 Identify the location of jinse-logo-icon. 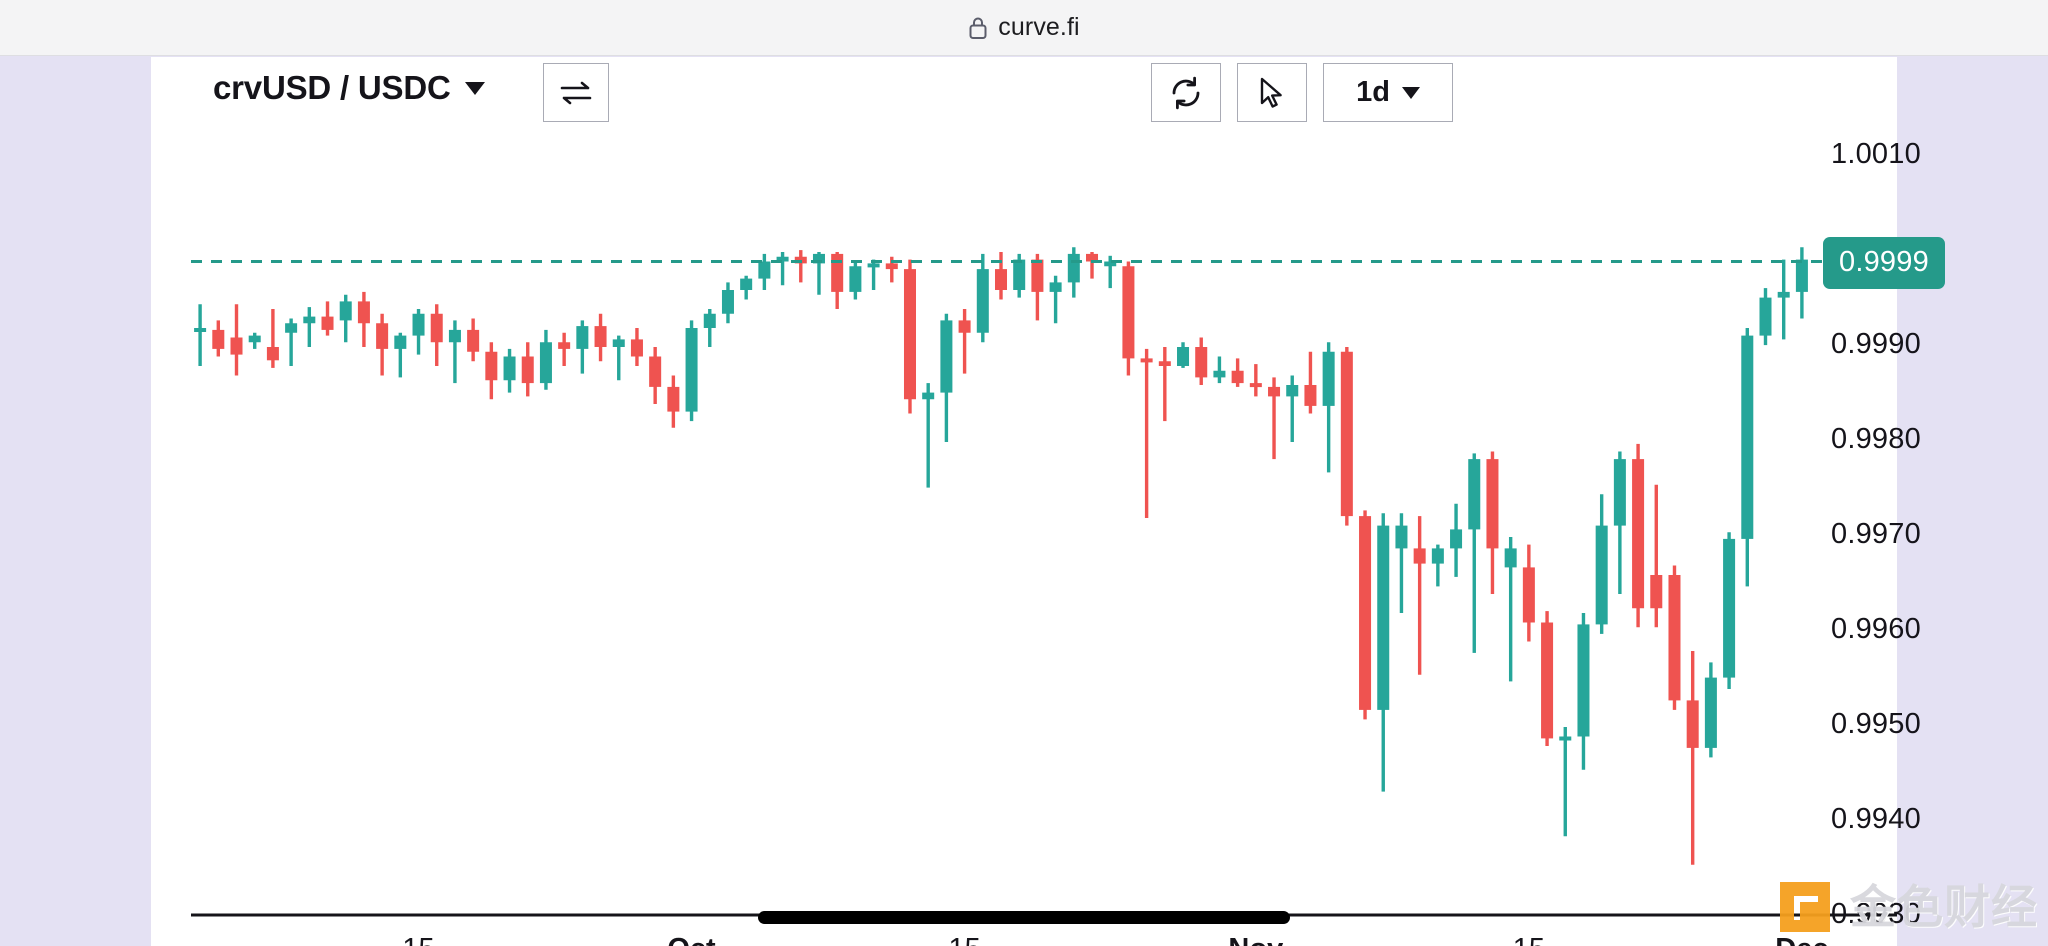
(1805, 907).